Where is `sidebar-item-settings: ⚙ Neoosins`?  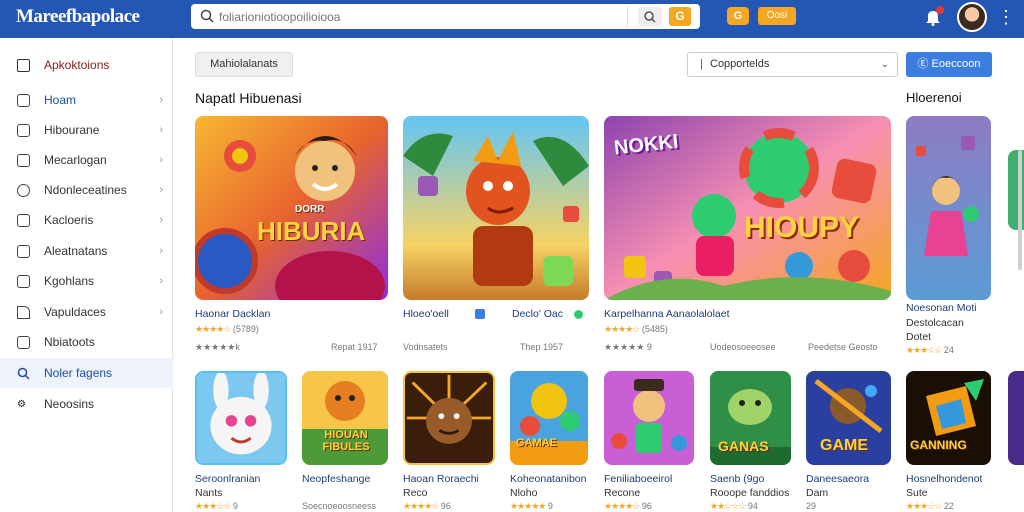
sidebar-item-settings: ⚙ Neoosins is located at coordinates (86, 404).